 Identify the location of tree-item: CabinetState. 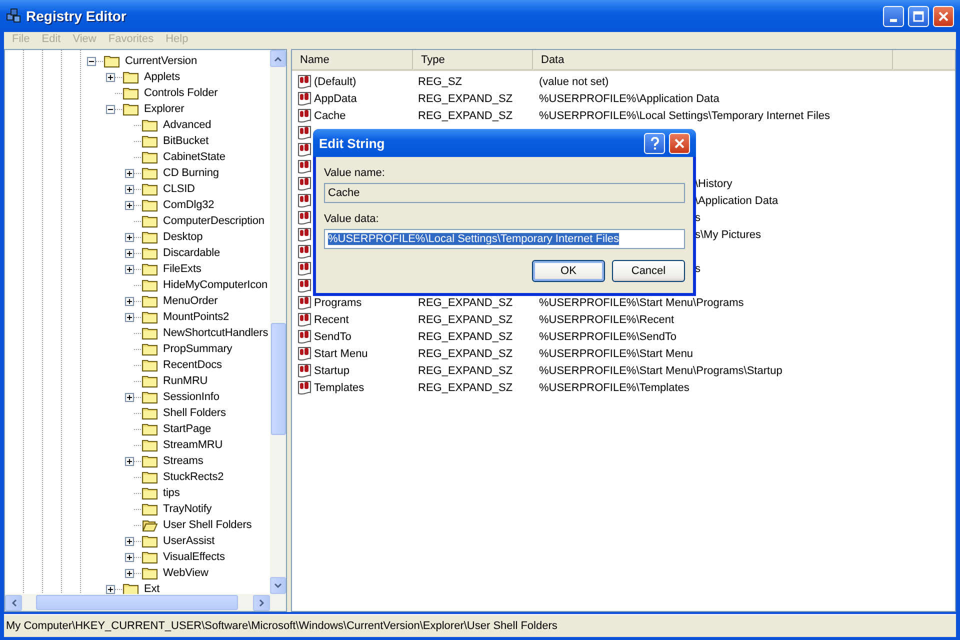
(194, 157).